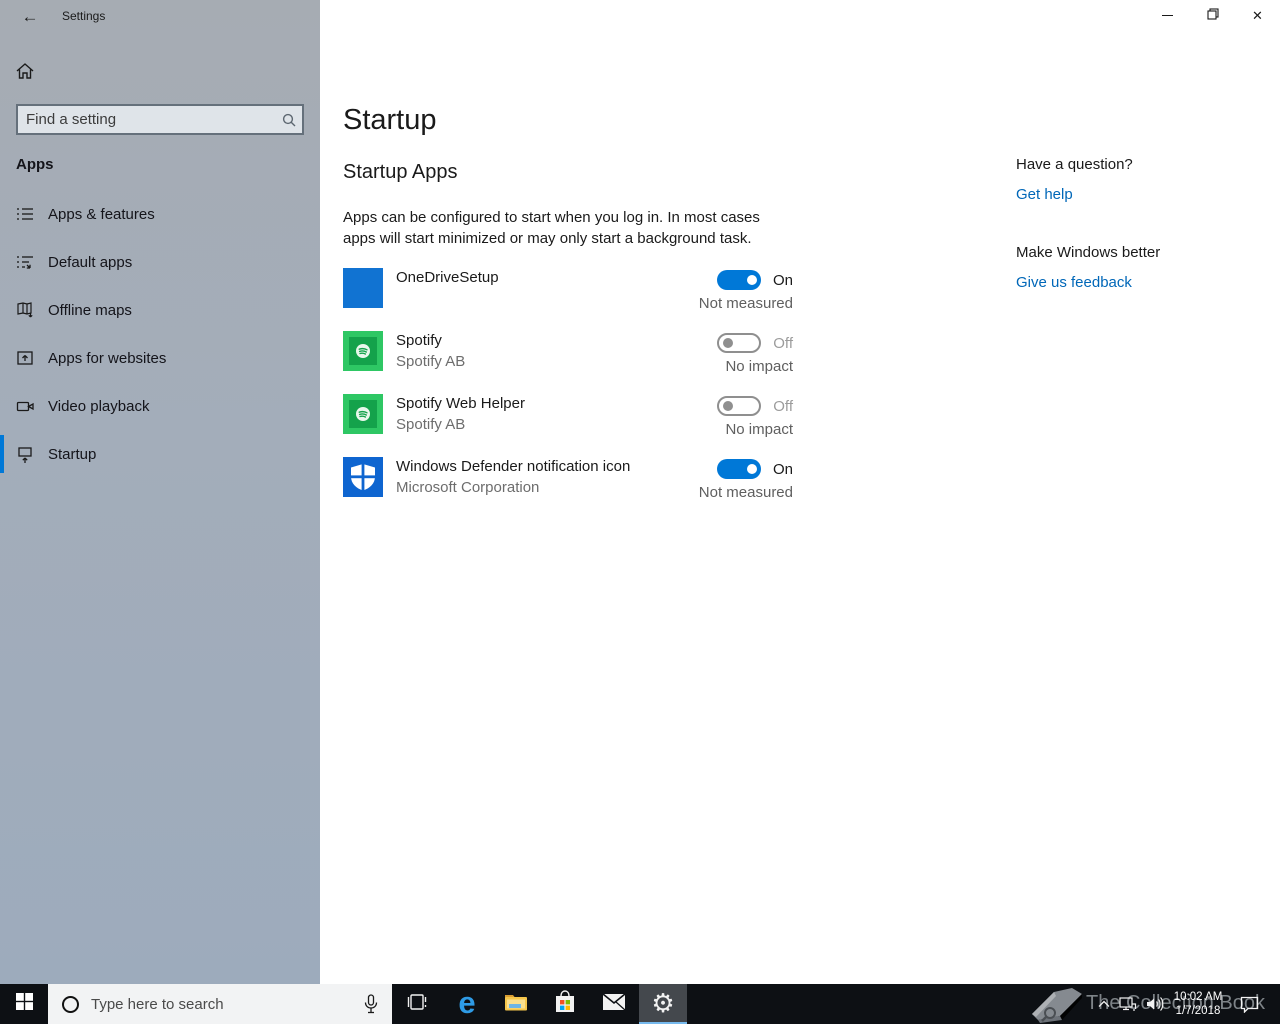  Describe the element at coordinates (160, 454) in the screenshot. I see `sidebar-item-startup: Startup` at that location.